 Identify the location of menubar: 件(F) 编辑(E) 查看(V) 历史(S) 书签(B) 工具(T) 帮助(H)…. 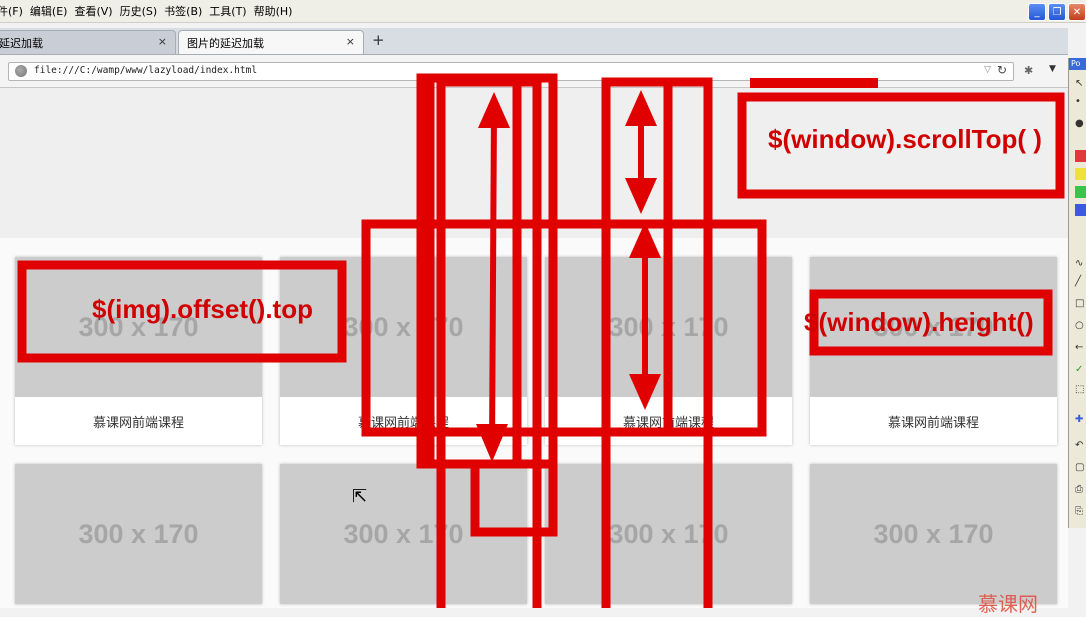
(543, 11).